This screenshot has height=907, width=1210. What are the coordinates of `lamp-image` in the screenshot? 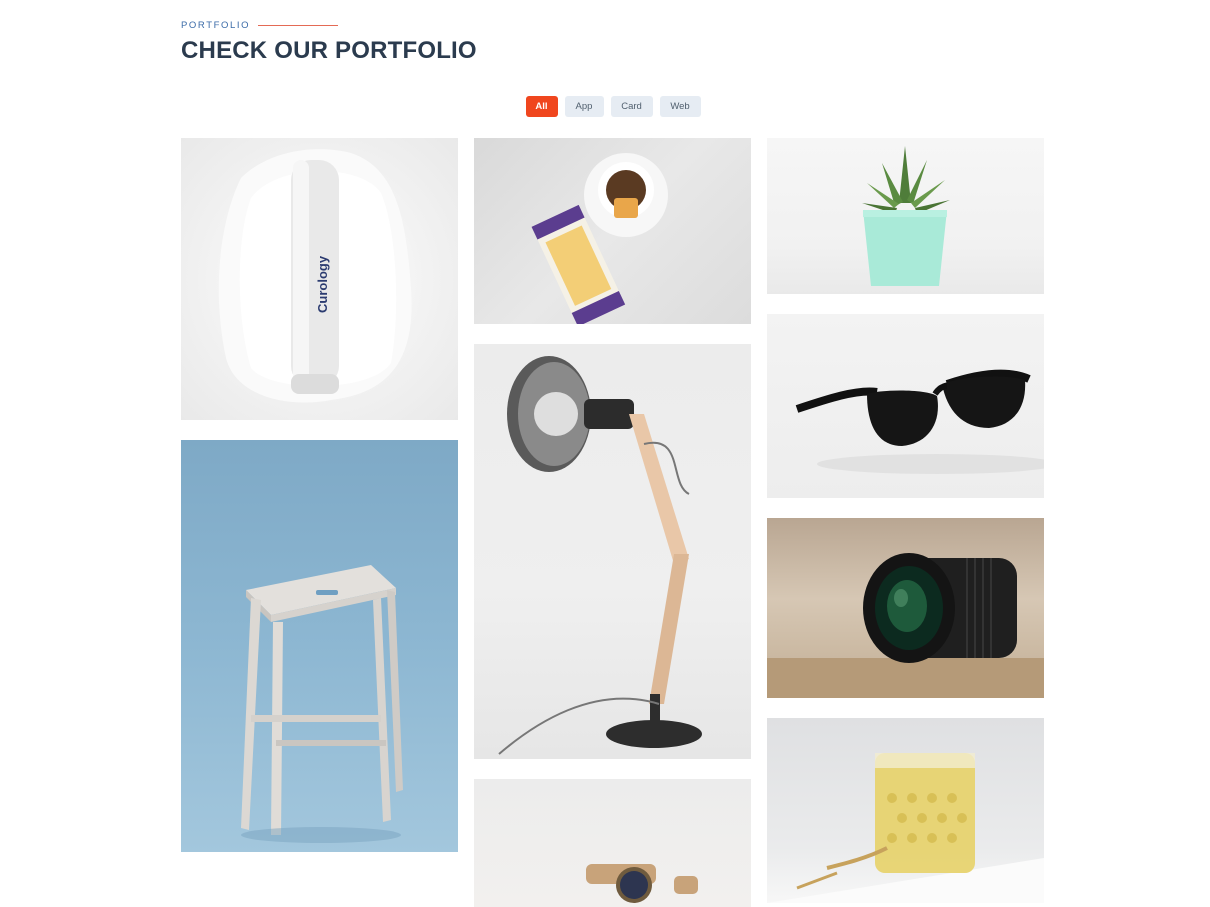 It's located at (600, 555).